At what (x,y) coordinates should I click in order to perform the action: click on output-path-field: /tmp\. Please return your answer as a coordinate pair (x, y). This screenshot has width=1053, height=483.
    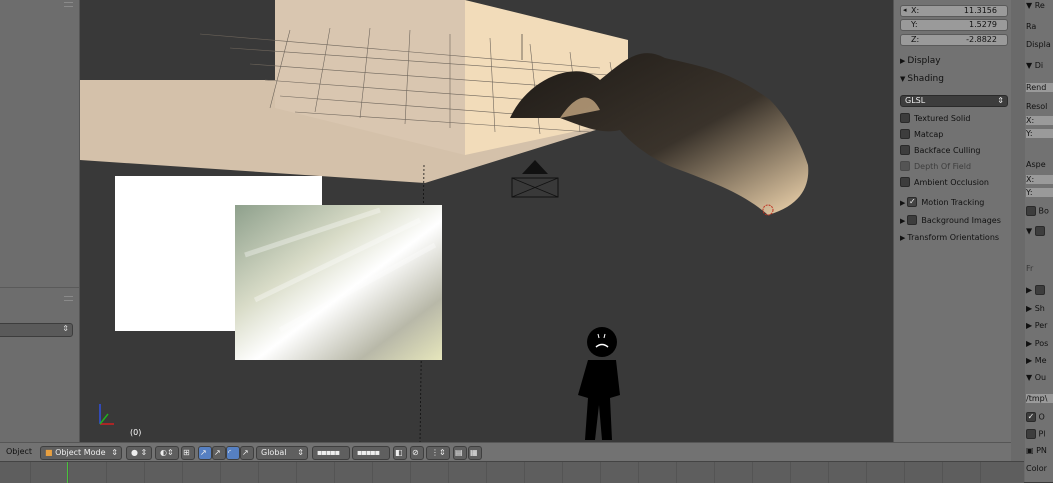
    Looking at the image, I should click on (1039, 398).